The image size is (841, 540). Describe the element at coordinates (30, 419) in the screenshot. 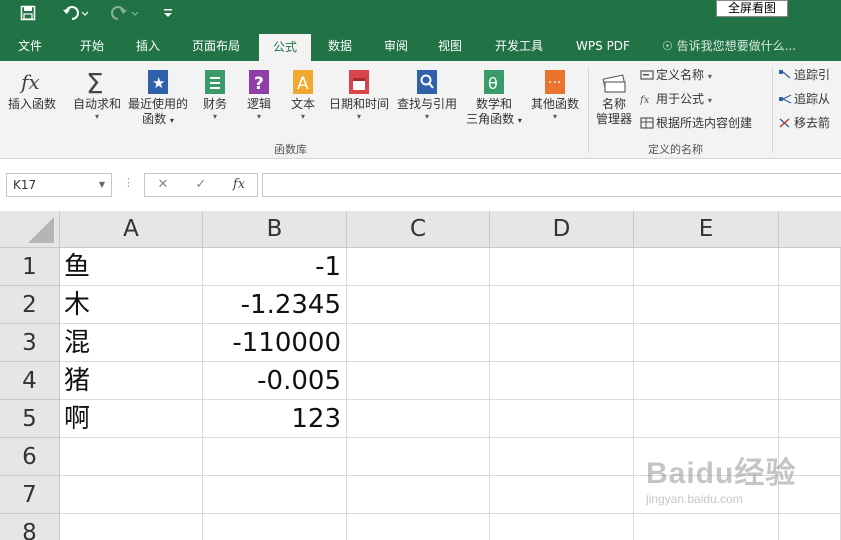

I see `row-header: 5` at that location.